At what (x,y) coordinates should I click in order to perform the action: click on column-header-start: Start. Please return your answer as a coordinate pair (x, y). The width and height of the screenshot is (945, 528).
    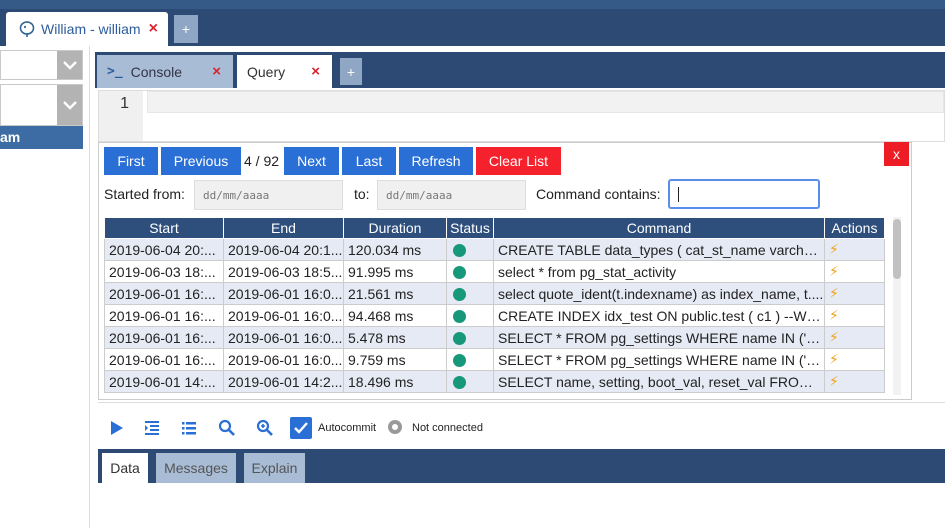
    Looking at the image, I should click on (164, 228).